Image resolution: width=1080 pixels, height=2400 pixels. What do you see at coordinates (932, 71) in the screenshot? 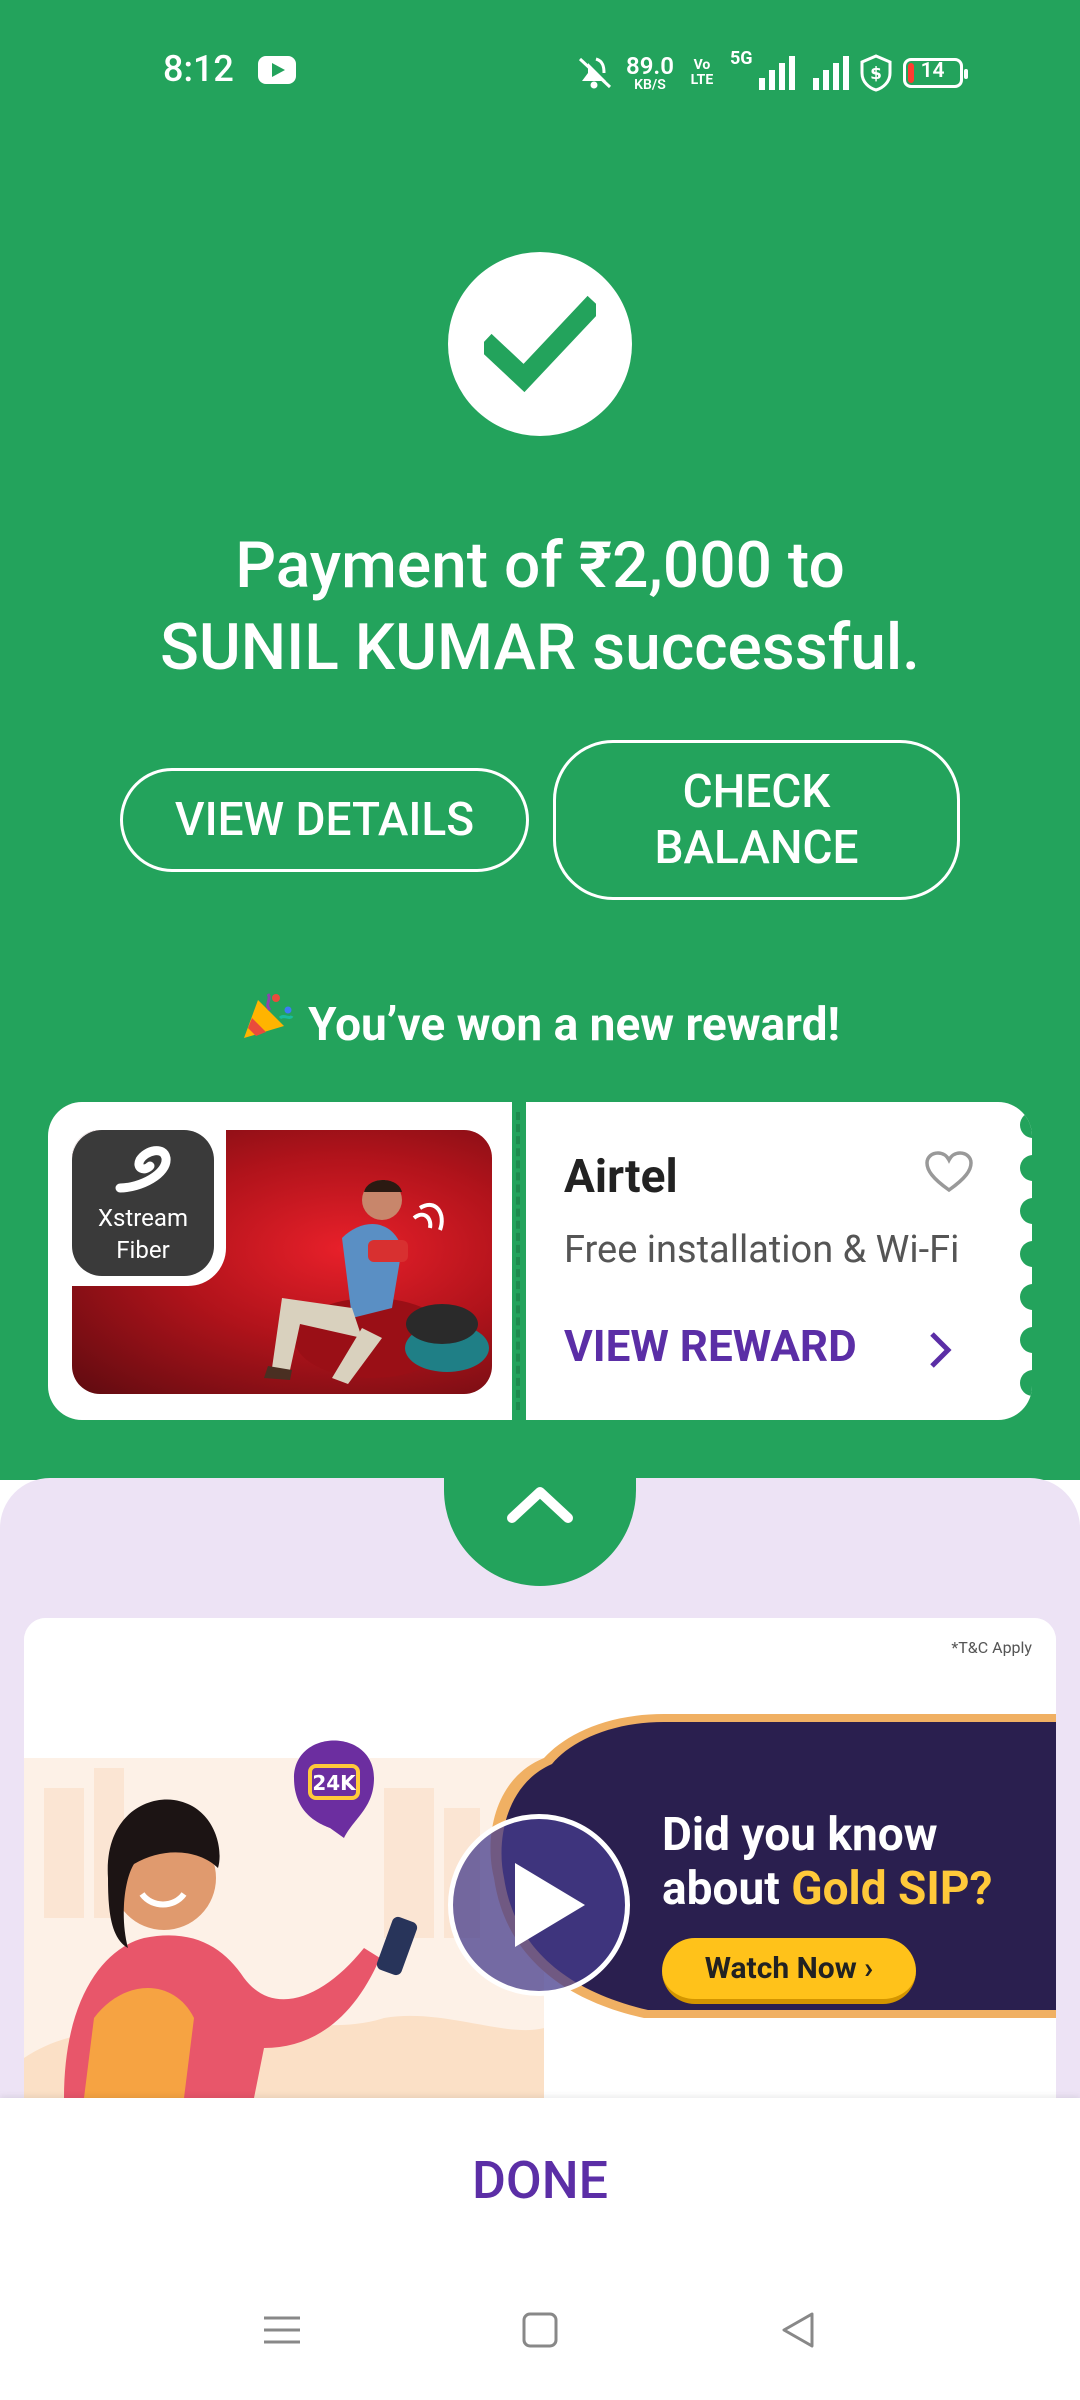
I see `battery-level: 14` at bounding box center [932, 71].